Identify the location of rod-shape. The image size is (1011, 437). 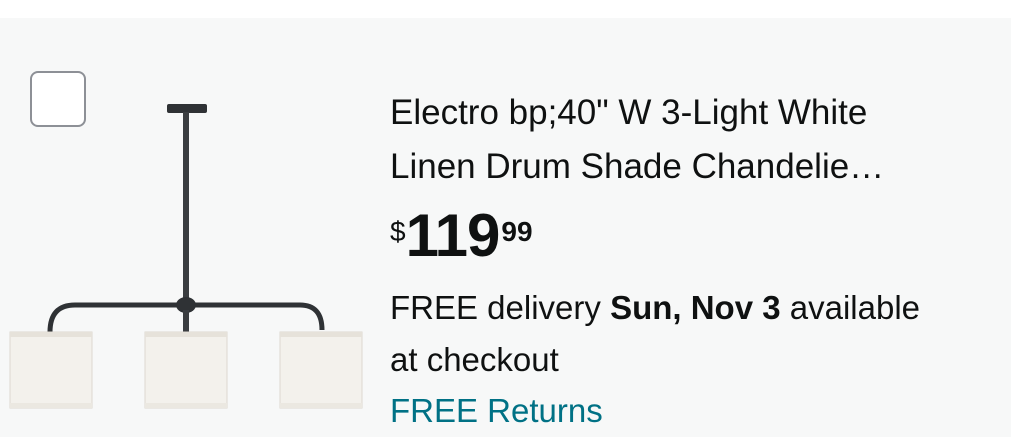
(186, 208).